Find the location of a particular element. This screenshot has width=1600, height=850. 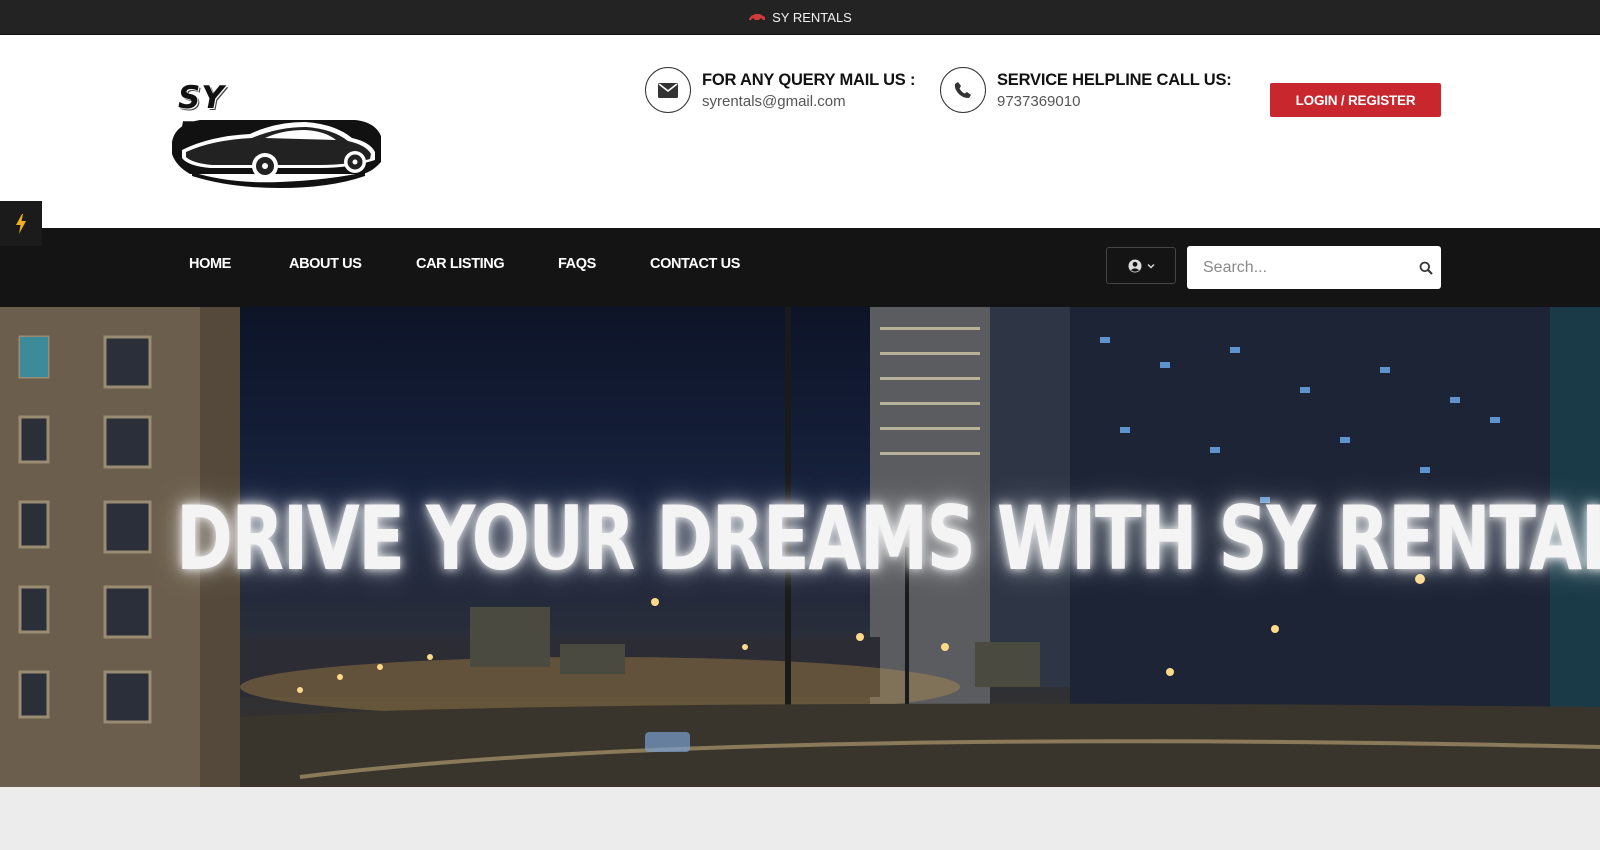

search-box is located at coordinates (1314, 267).